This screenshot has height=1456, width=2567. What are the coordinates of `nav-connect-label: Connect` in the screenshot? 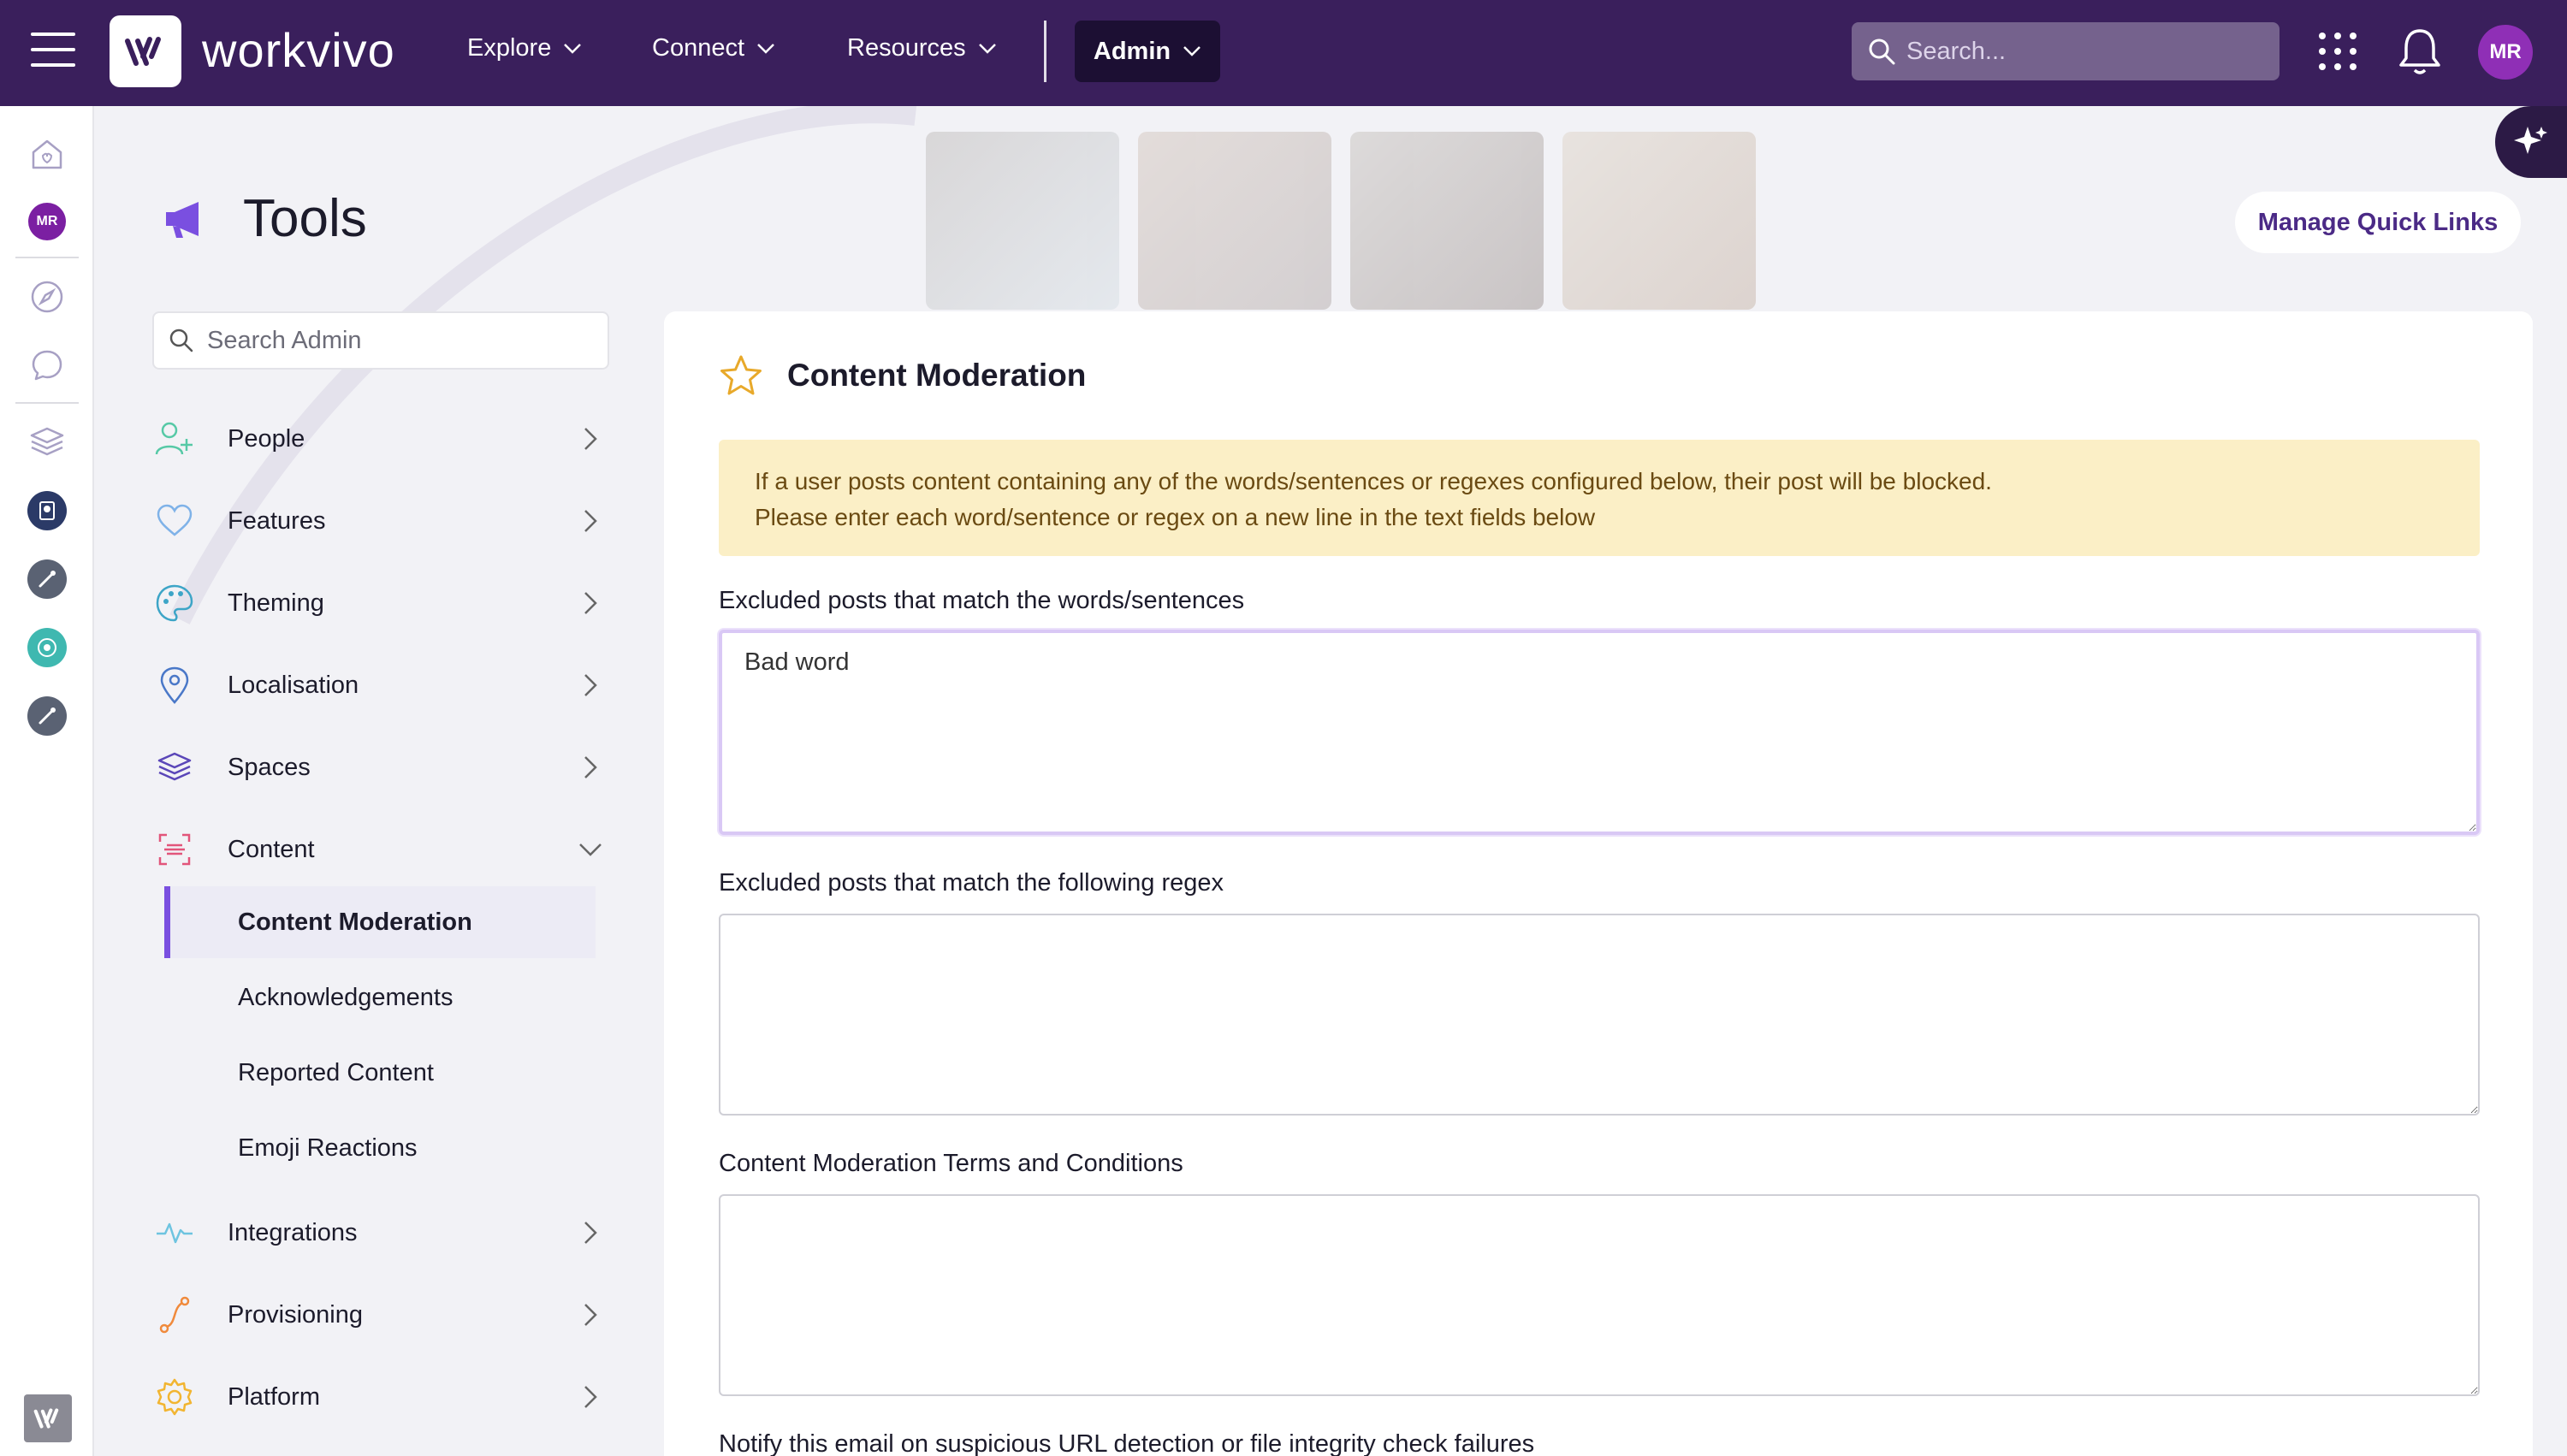 It's located at (698, 48).